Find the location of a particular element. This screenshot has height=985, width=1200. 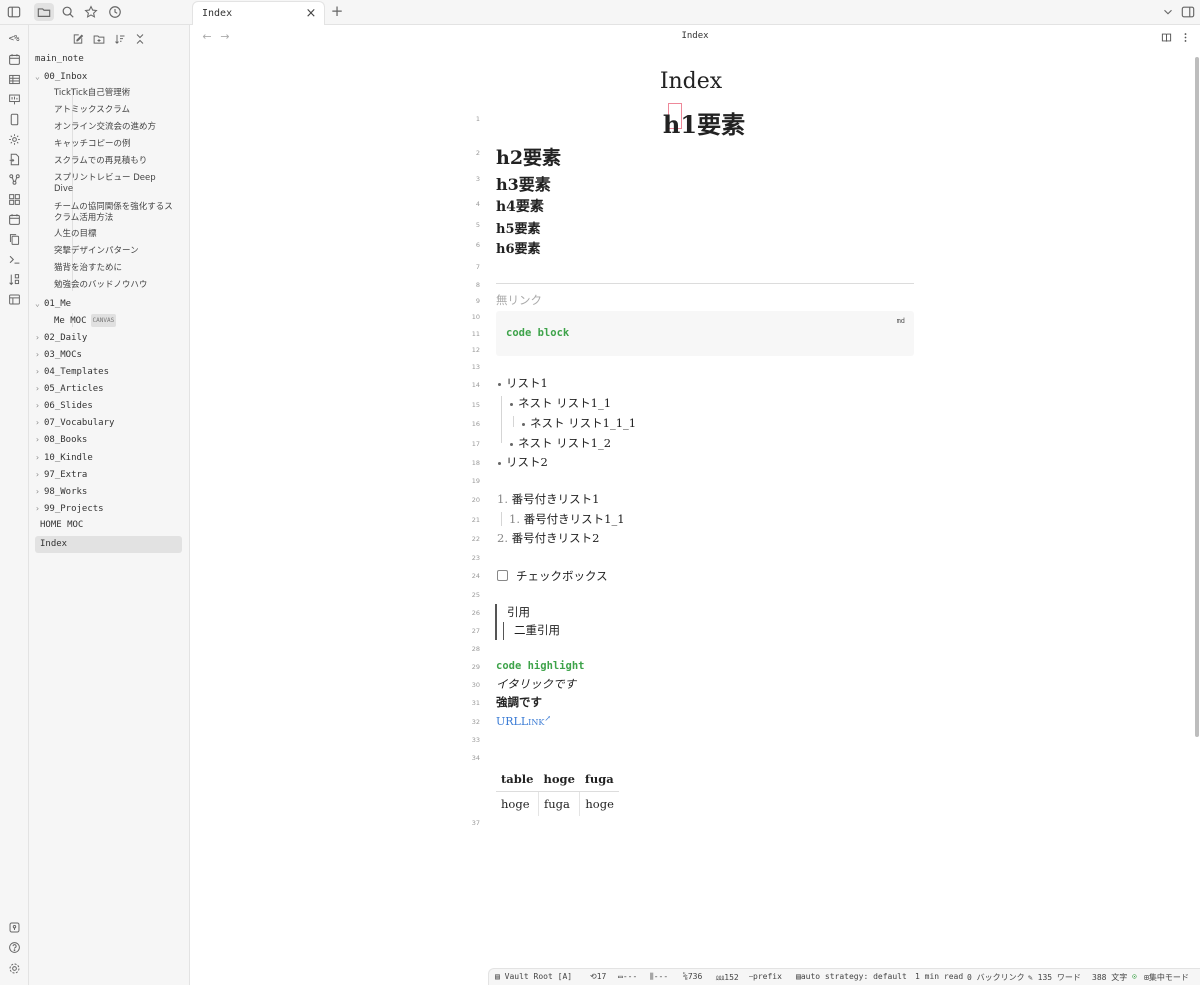

list-item: ネスト リスト1_1_1 is located at coordinates (579, 423).